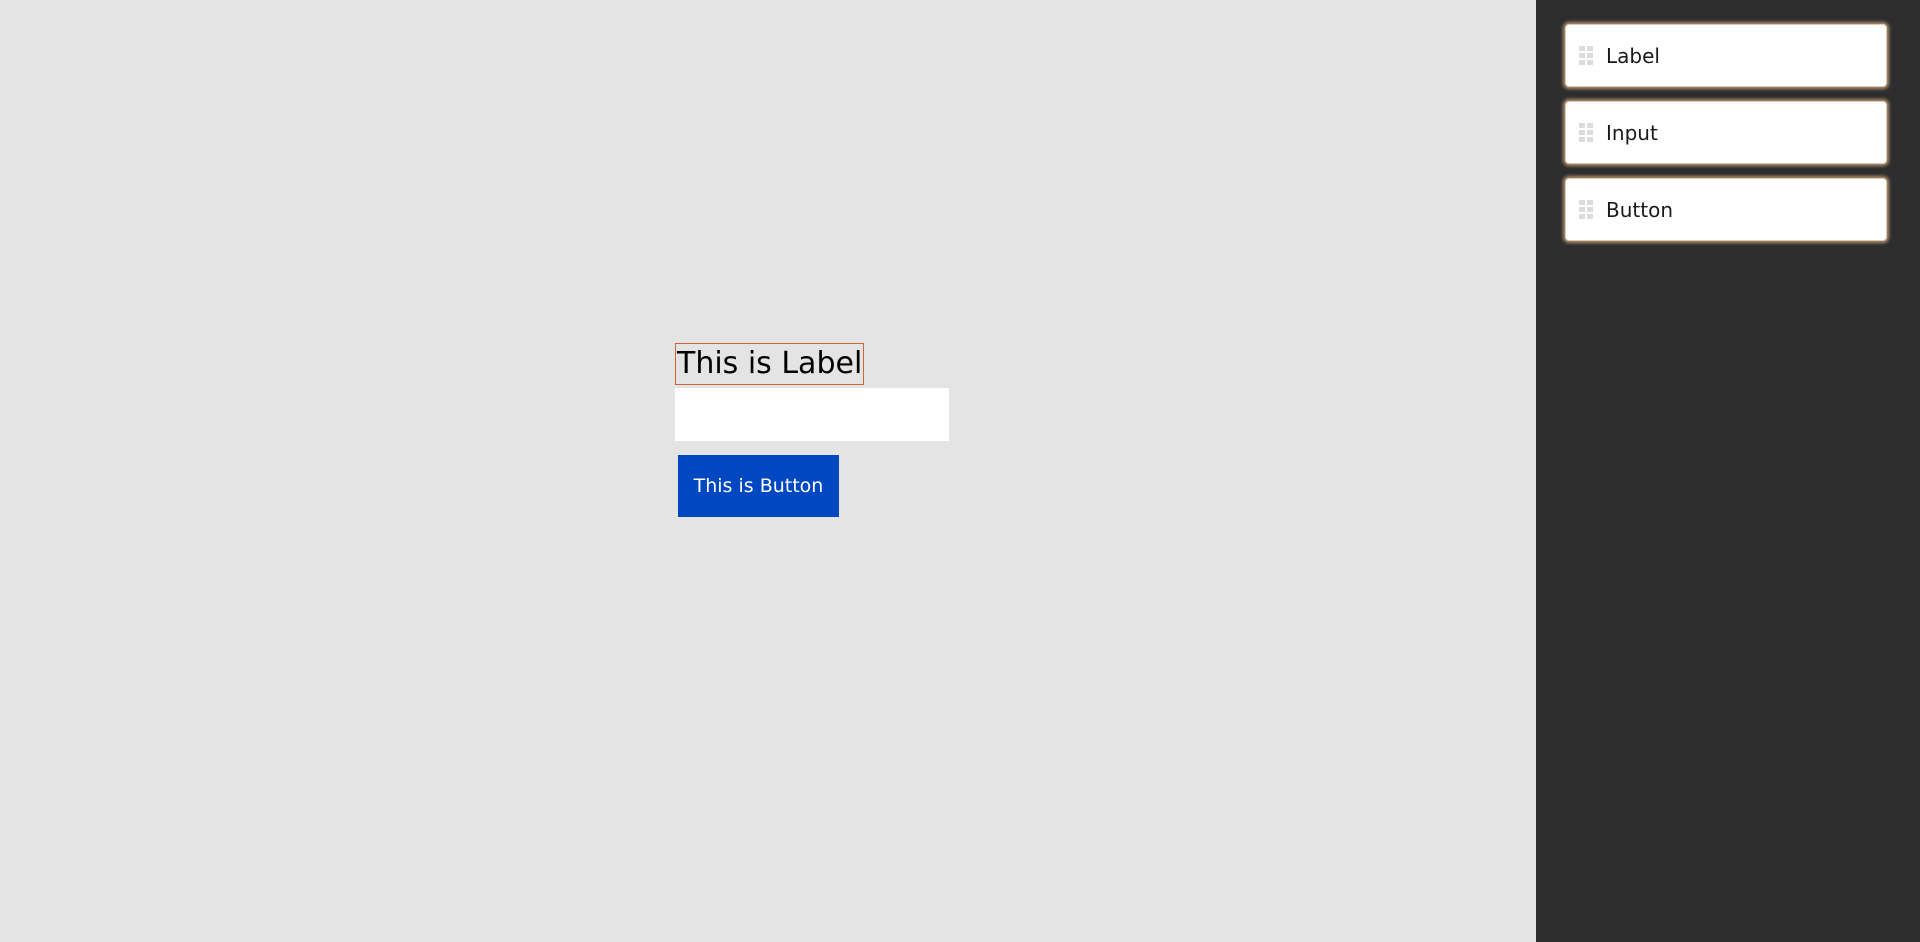  Describe the element at coordinates (812, 414) in the screenshot. I see `canvas-input-element` at that location.